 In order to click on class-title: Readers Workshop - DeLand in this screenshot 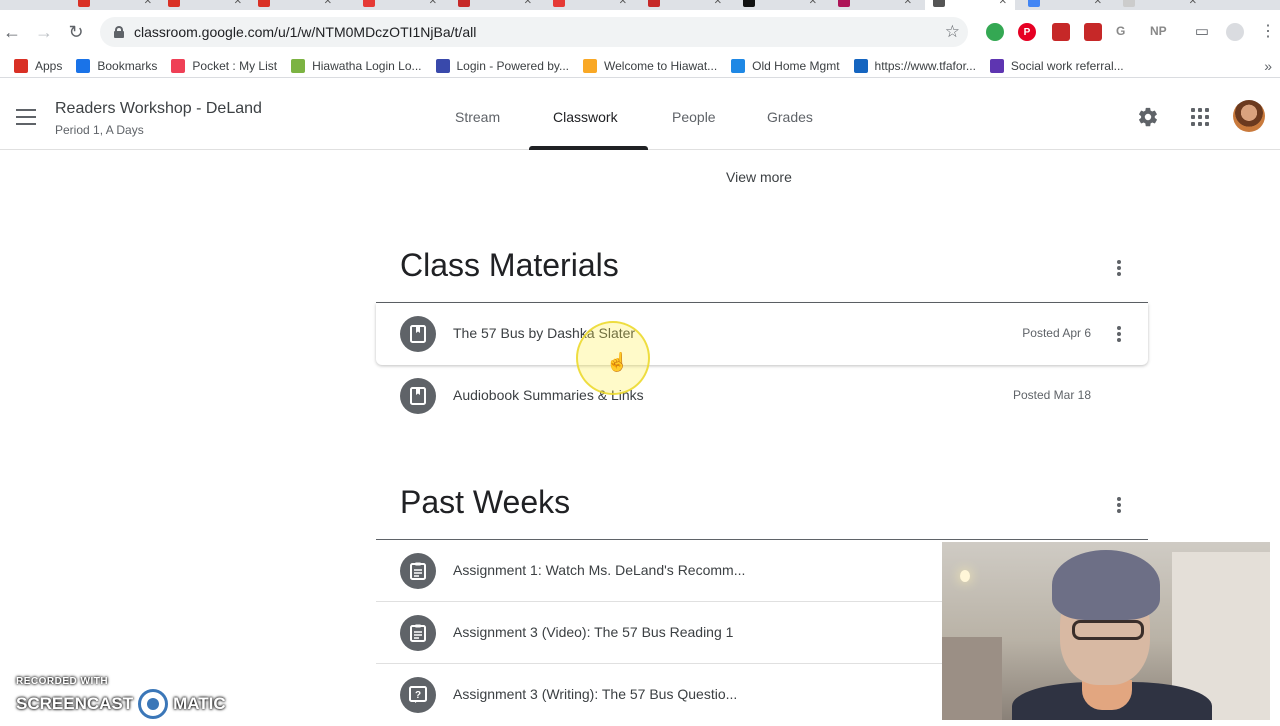, I will do `click(158, 109)`.